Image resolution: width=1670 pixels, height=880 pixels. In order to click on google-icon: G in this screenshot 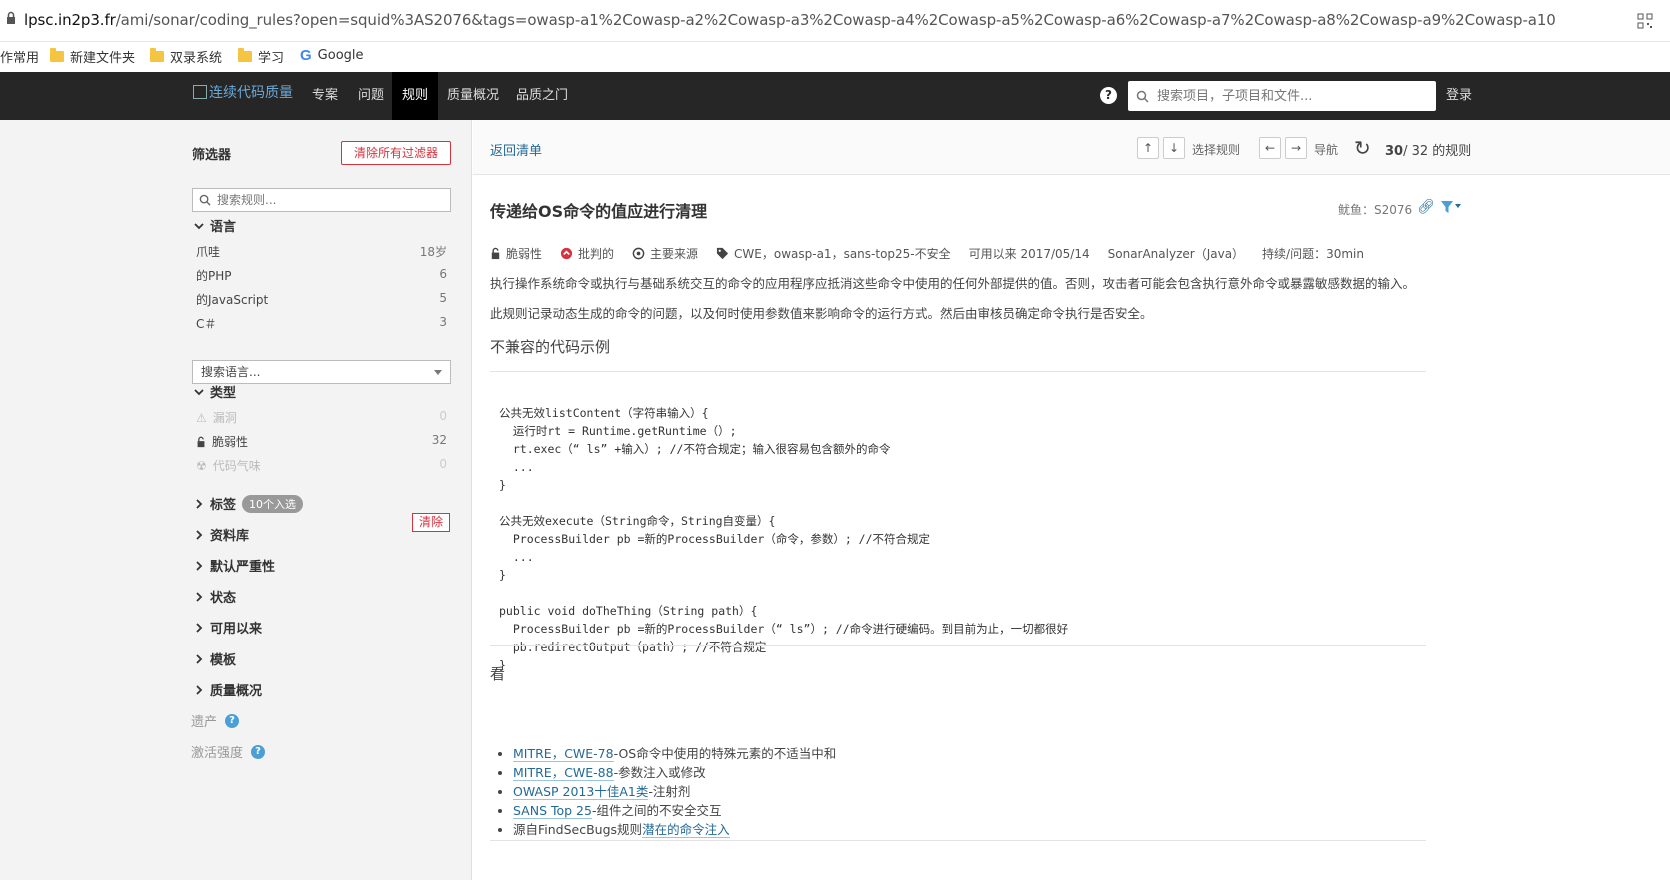, I will do `click(306, 55)`.